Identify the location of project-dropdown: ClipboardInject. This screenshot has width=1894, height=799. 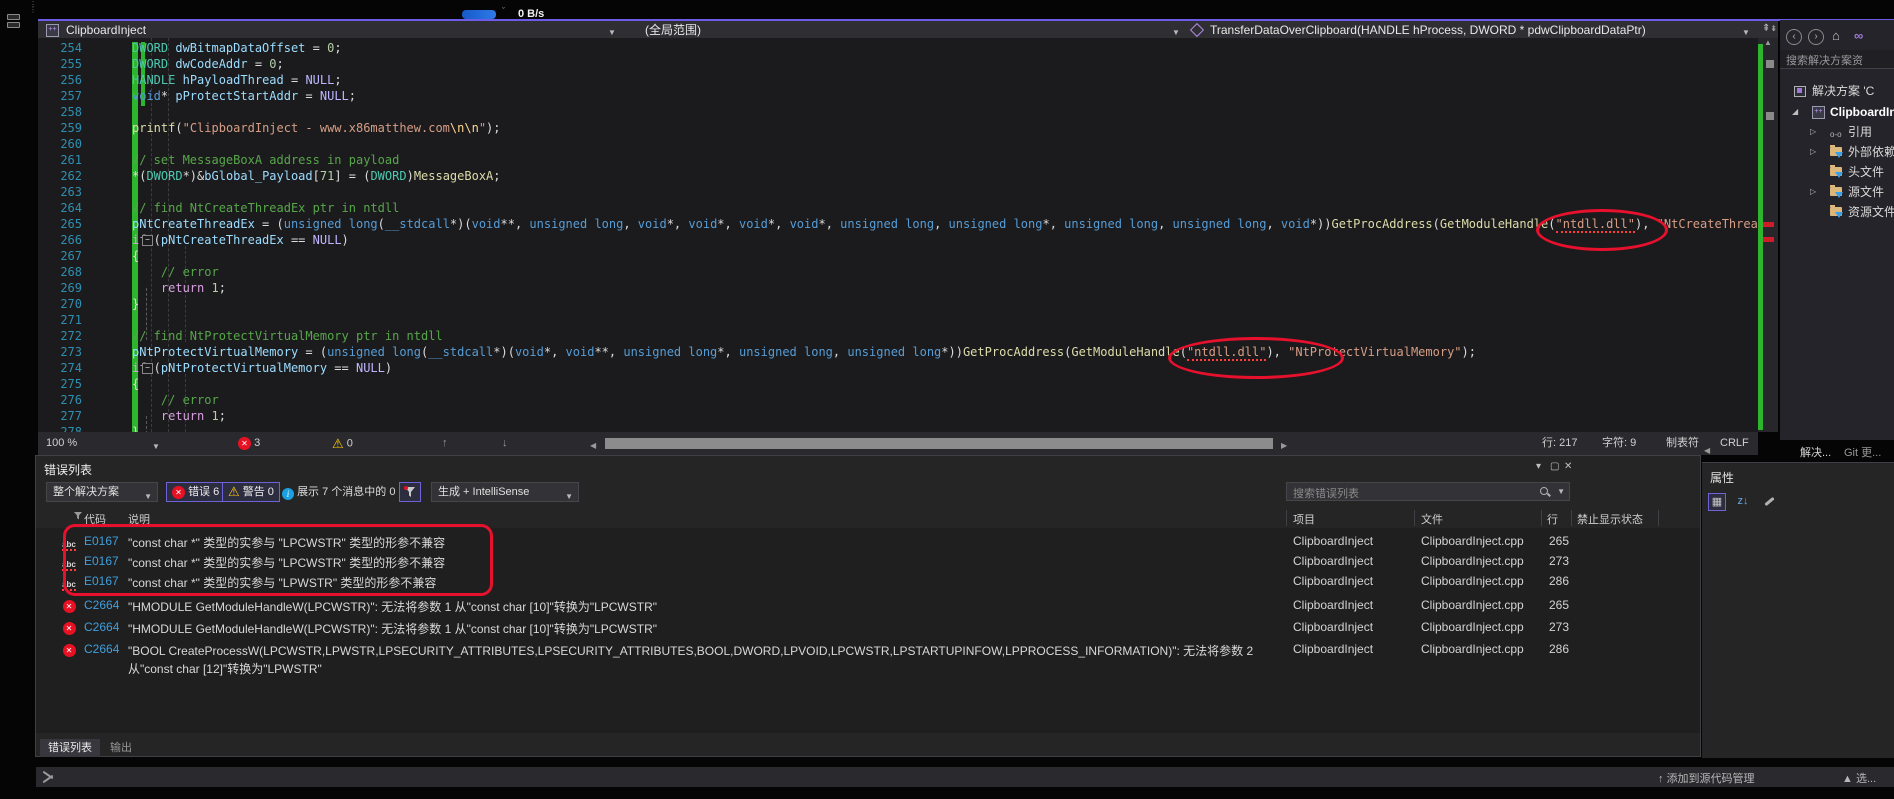
(106, 30).